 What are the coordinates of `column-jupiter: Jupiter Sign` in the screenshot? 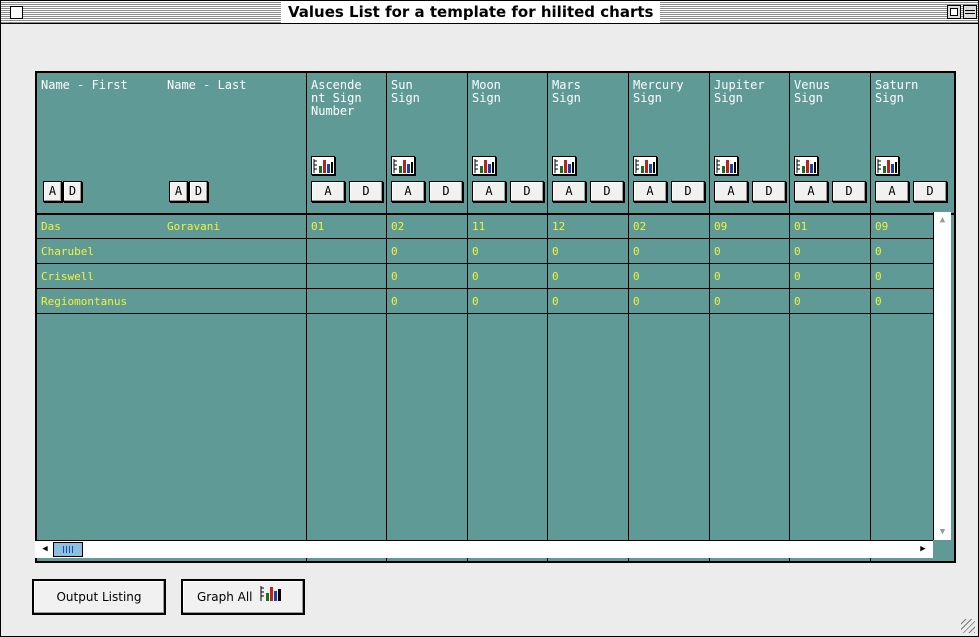 It's located at (750, 317).